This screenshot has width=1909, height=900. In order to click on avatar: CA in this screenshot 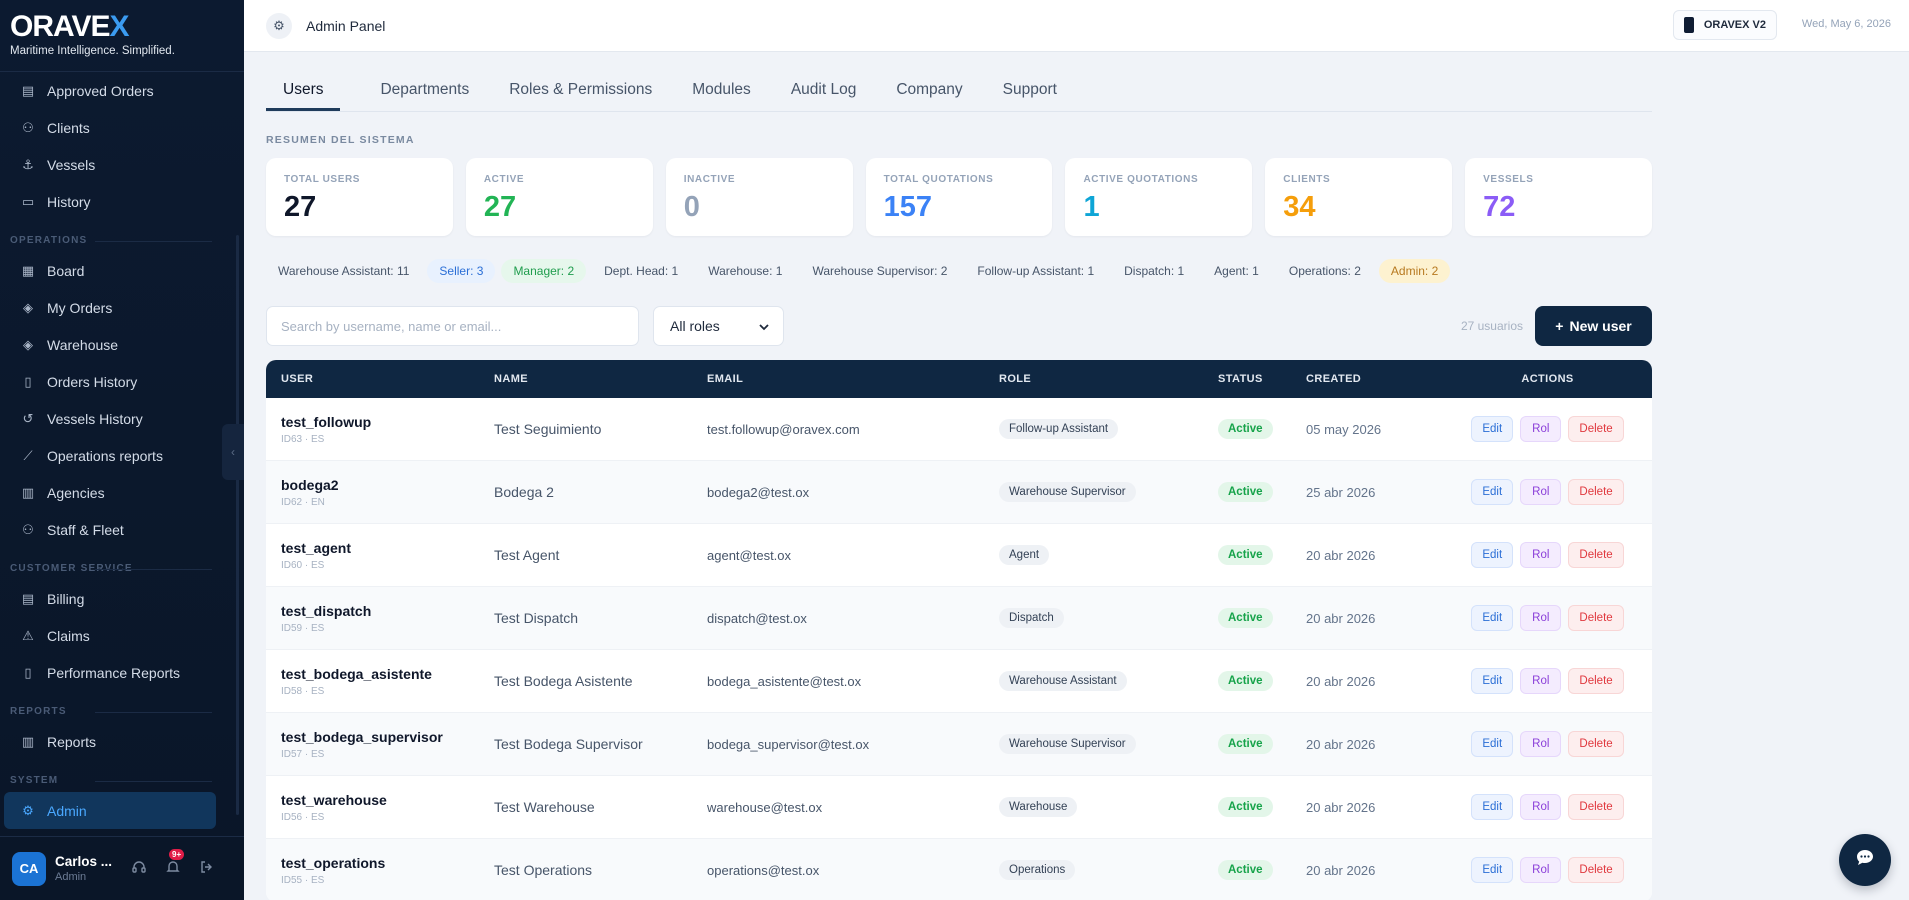, I will do `click(29, 868)`.